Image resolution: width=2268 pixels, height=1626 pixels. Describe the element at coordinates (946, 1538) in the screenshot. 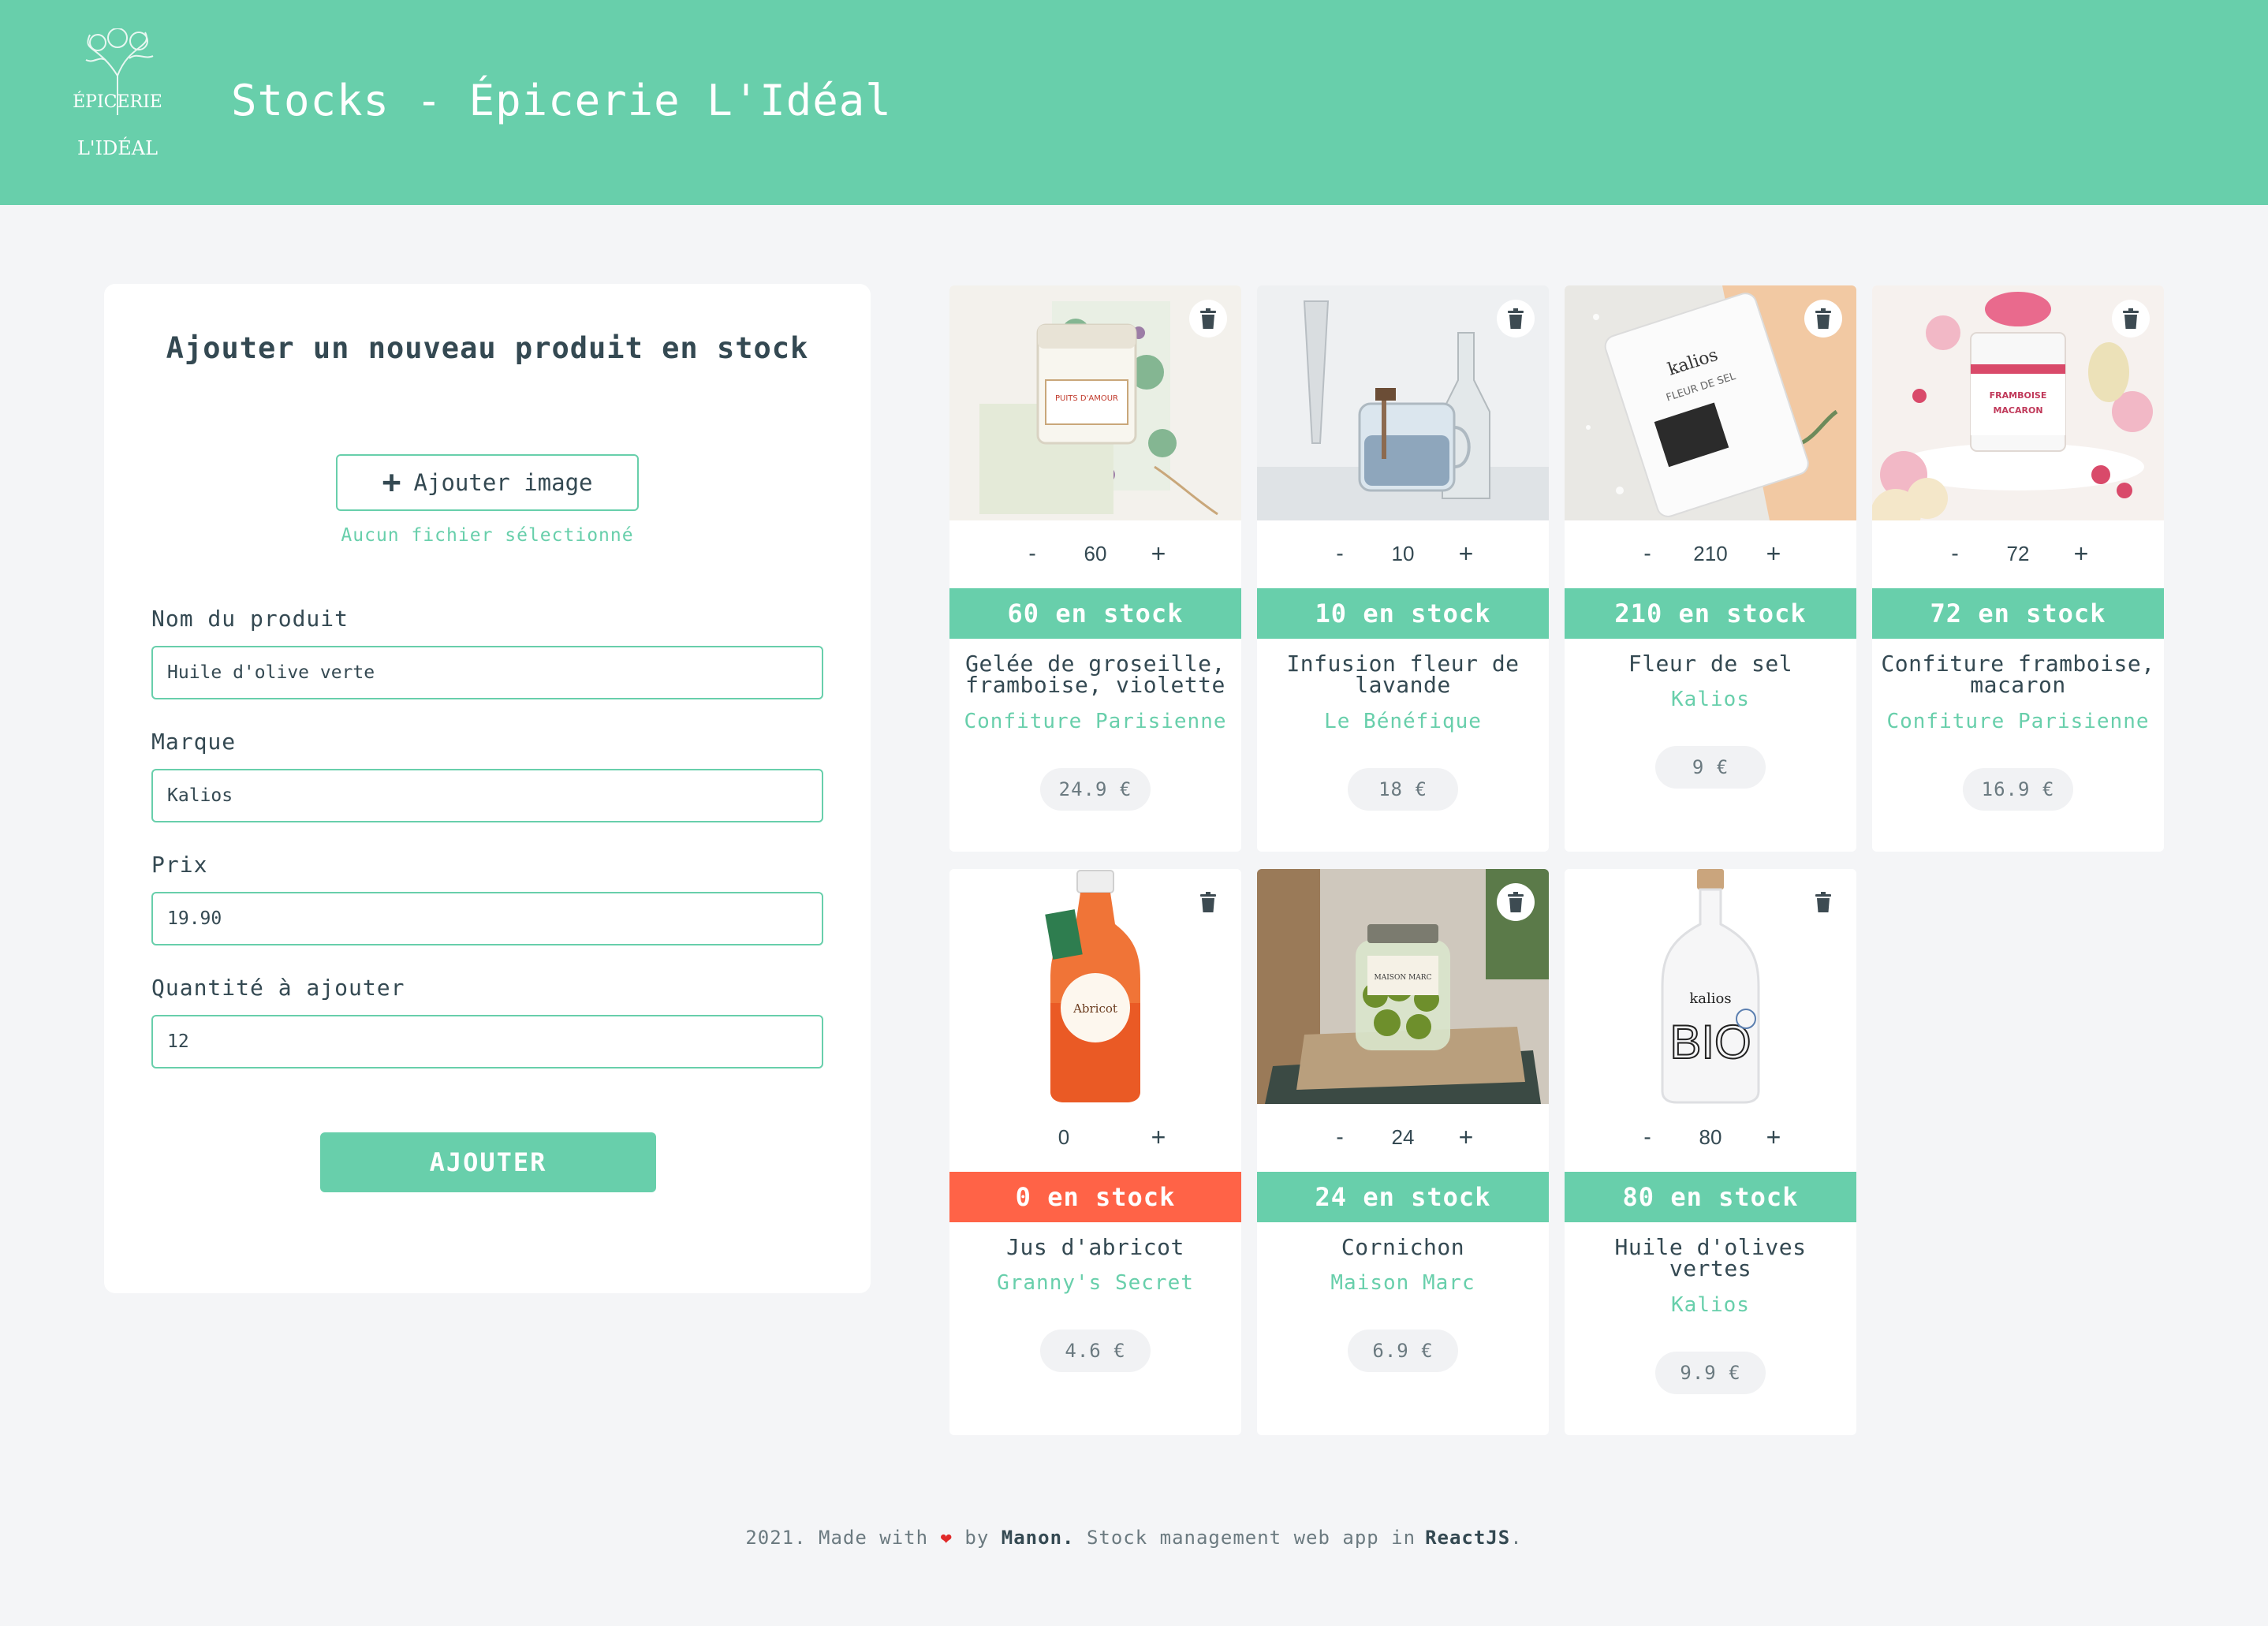

I see `heart-icon: ❤` at that location.